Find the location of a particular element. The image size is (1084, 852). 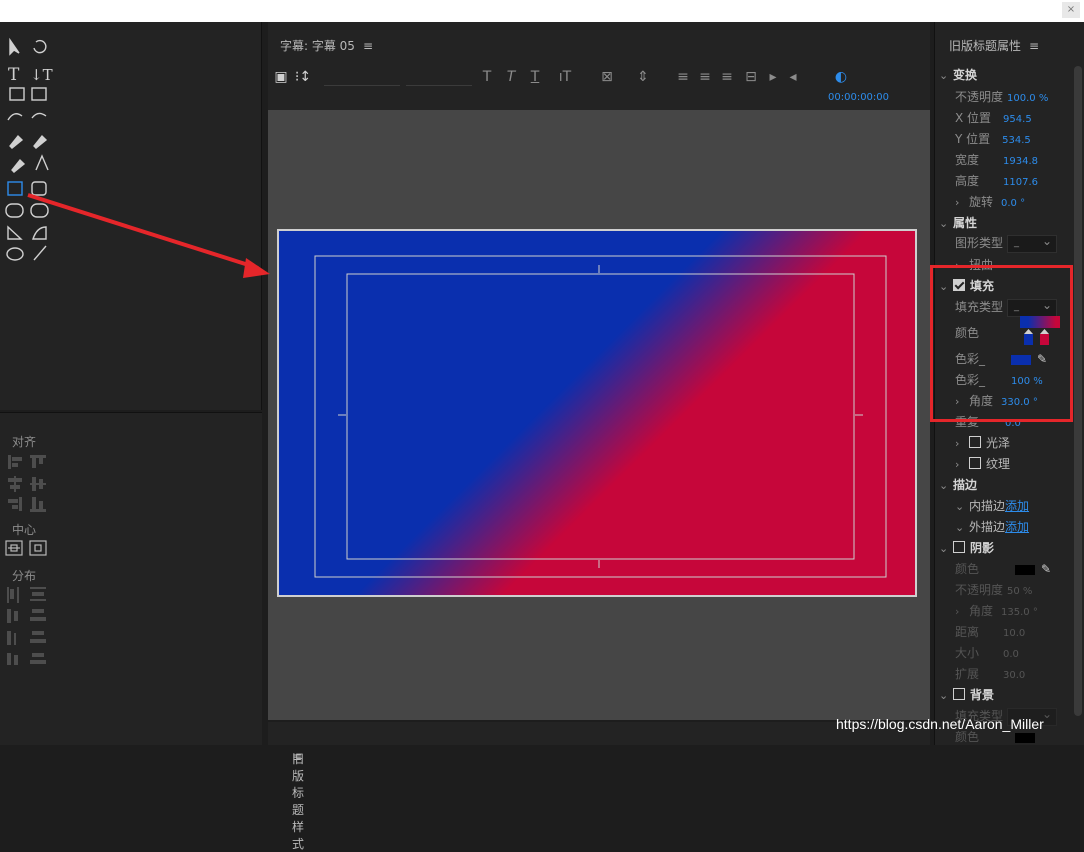

add-inner-stroke-link: 添加 is located at coordinates (1017, 506).